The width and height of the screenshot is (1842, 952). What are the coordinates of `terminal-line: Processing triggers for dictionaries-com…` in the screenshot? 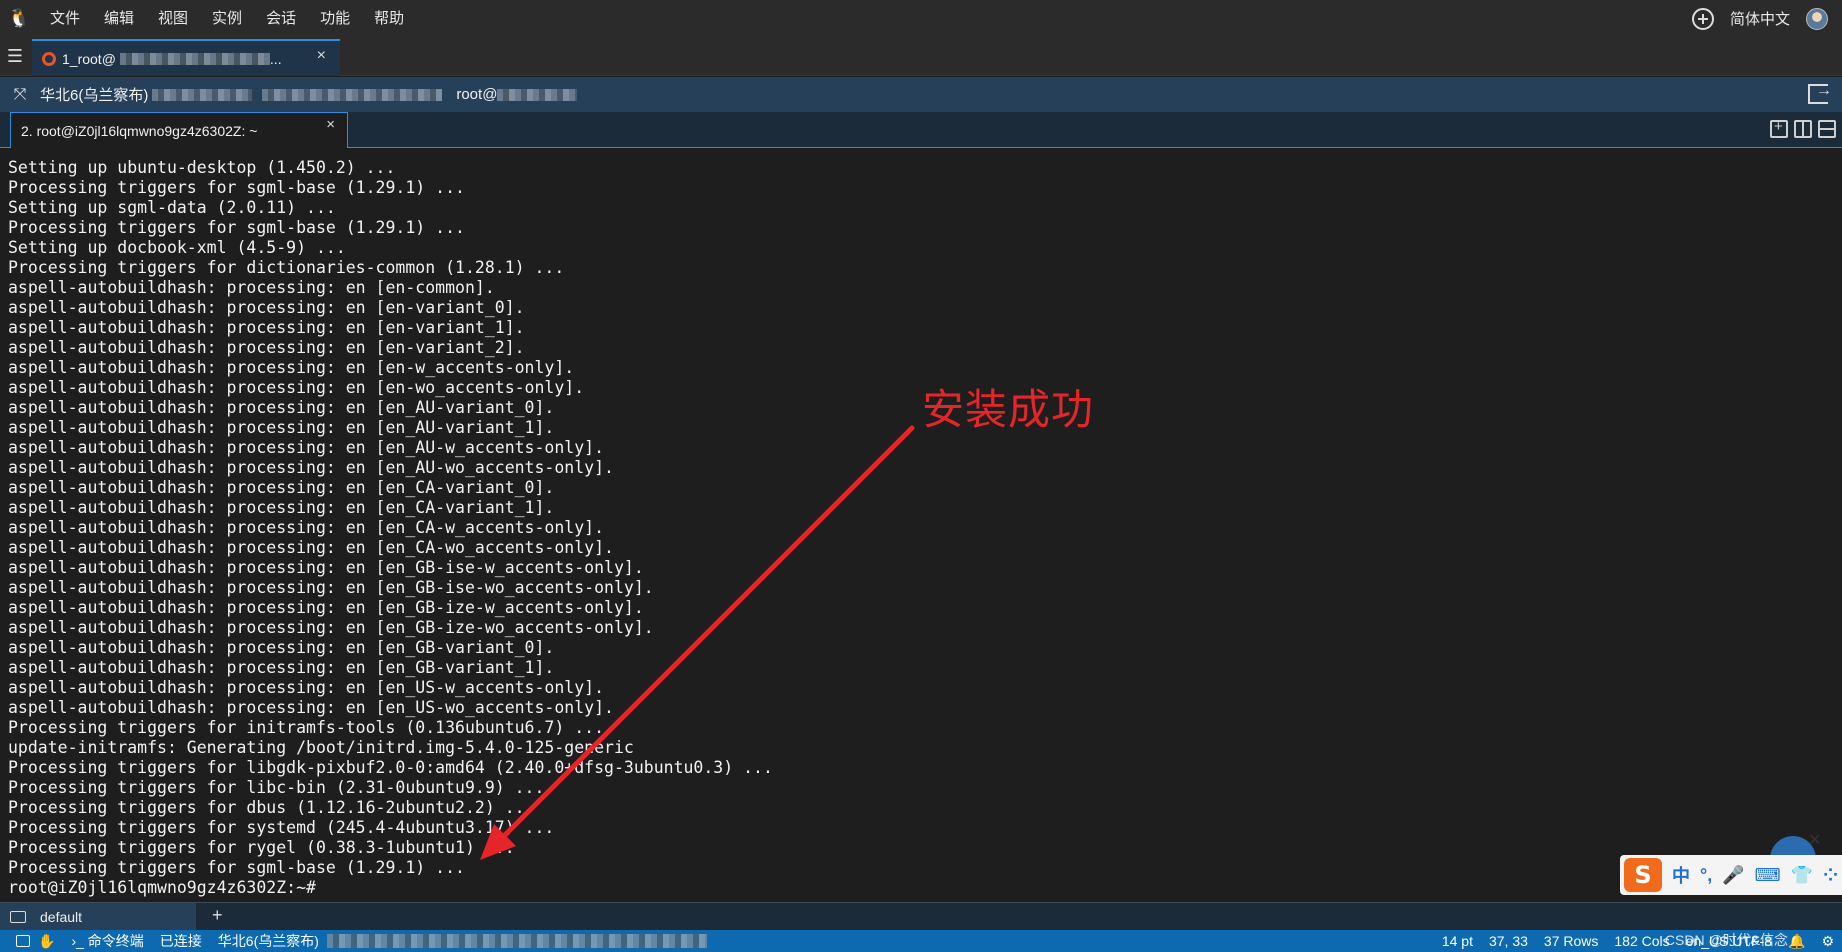 It's located at (286, 267).